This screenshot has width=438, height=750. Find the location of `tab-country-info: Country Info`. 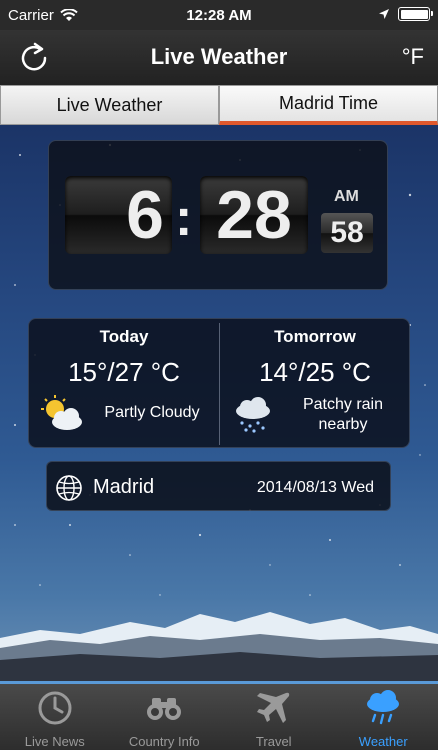

tab-country-info: Country Info is located at coordinates (165, 717).